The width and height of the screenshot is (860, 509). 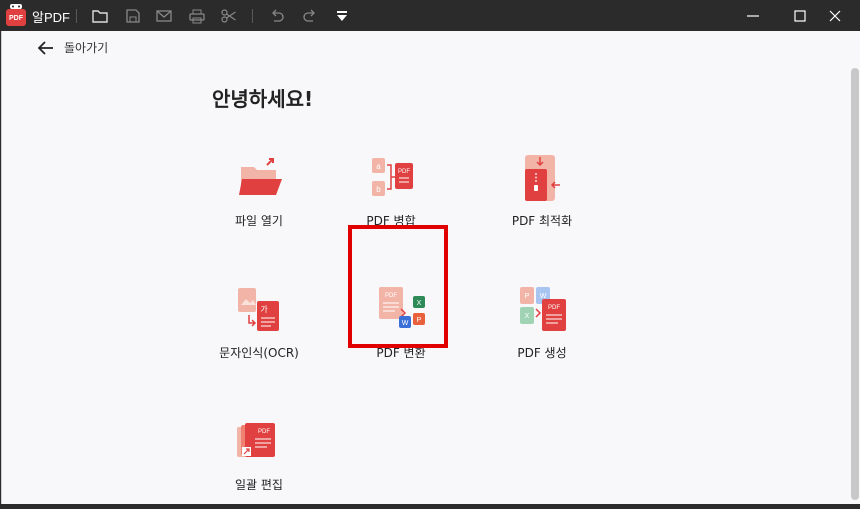 I want to click on print-icon, so click(x=197, y=16).